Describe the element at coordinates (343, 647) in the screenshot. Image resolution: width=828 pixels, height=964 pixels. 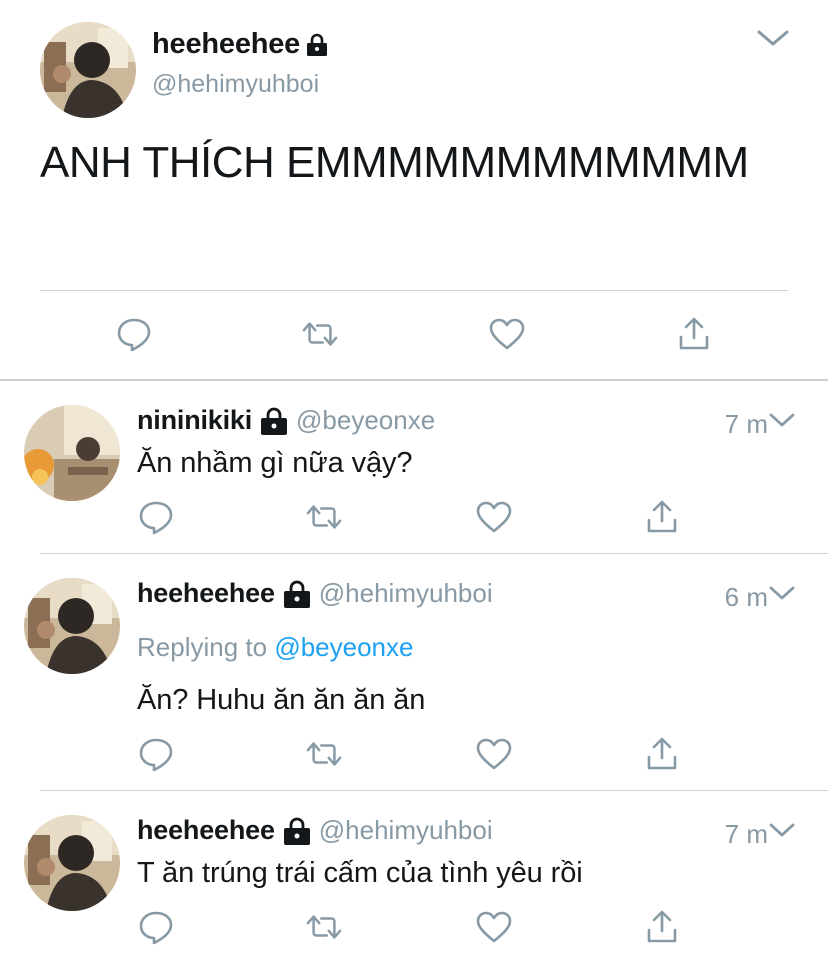
I see `mention-link: @beyeonxe` at that location.